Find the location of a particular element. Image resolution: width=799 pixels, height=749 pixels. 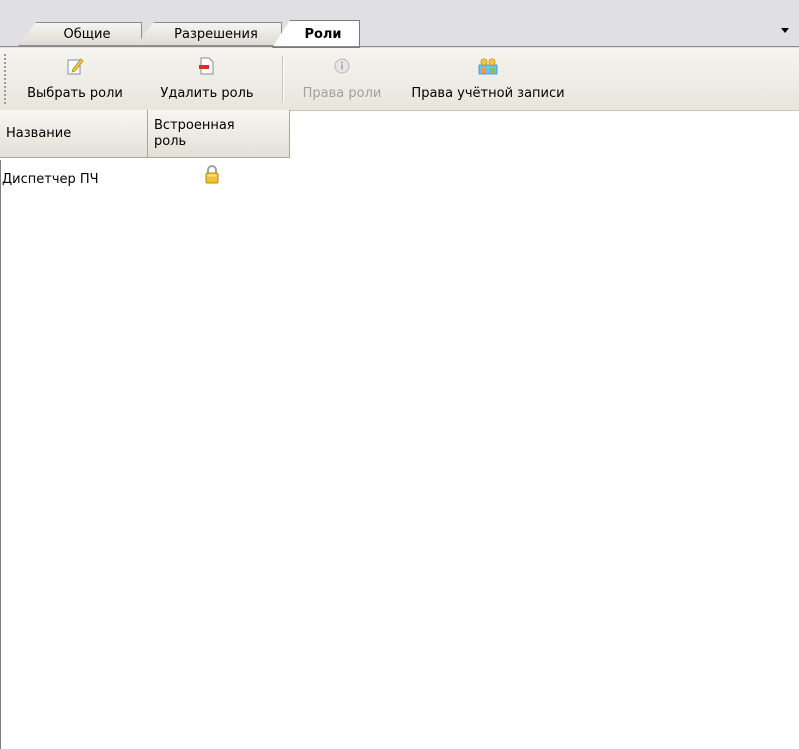

tab-roles-label: Роли is located at coordinates (323, 34).